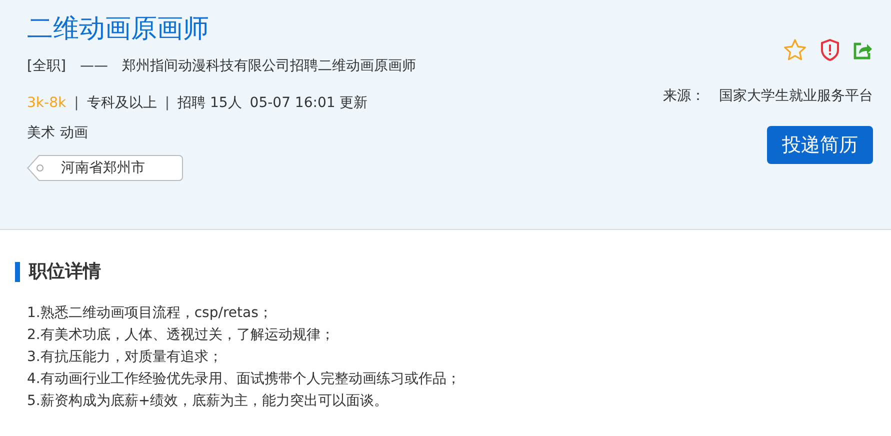 Image resolution: width=891 pixels, height=436 pixels. What do you see at coordinates (439, 272) in the screenshot?
I see `section-heading: 职位详情` at bounding box center [439, 272].